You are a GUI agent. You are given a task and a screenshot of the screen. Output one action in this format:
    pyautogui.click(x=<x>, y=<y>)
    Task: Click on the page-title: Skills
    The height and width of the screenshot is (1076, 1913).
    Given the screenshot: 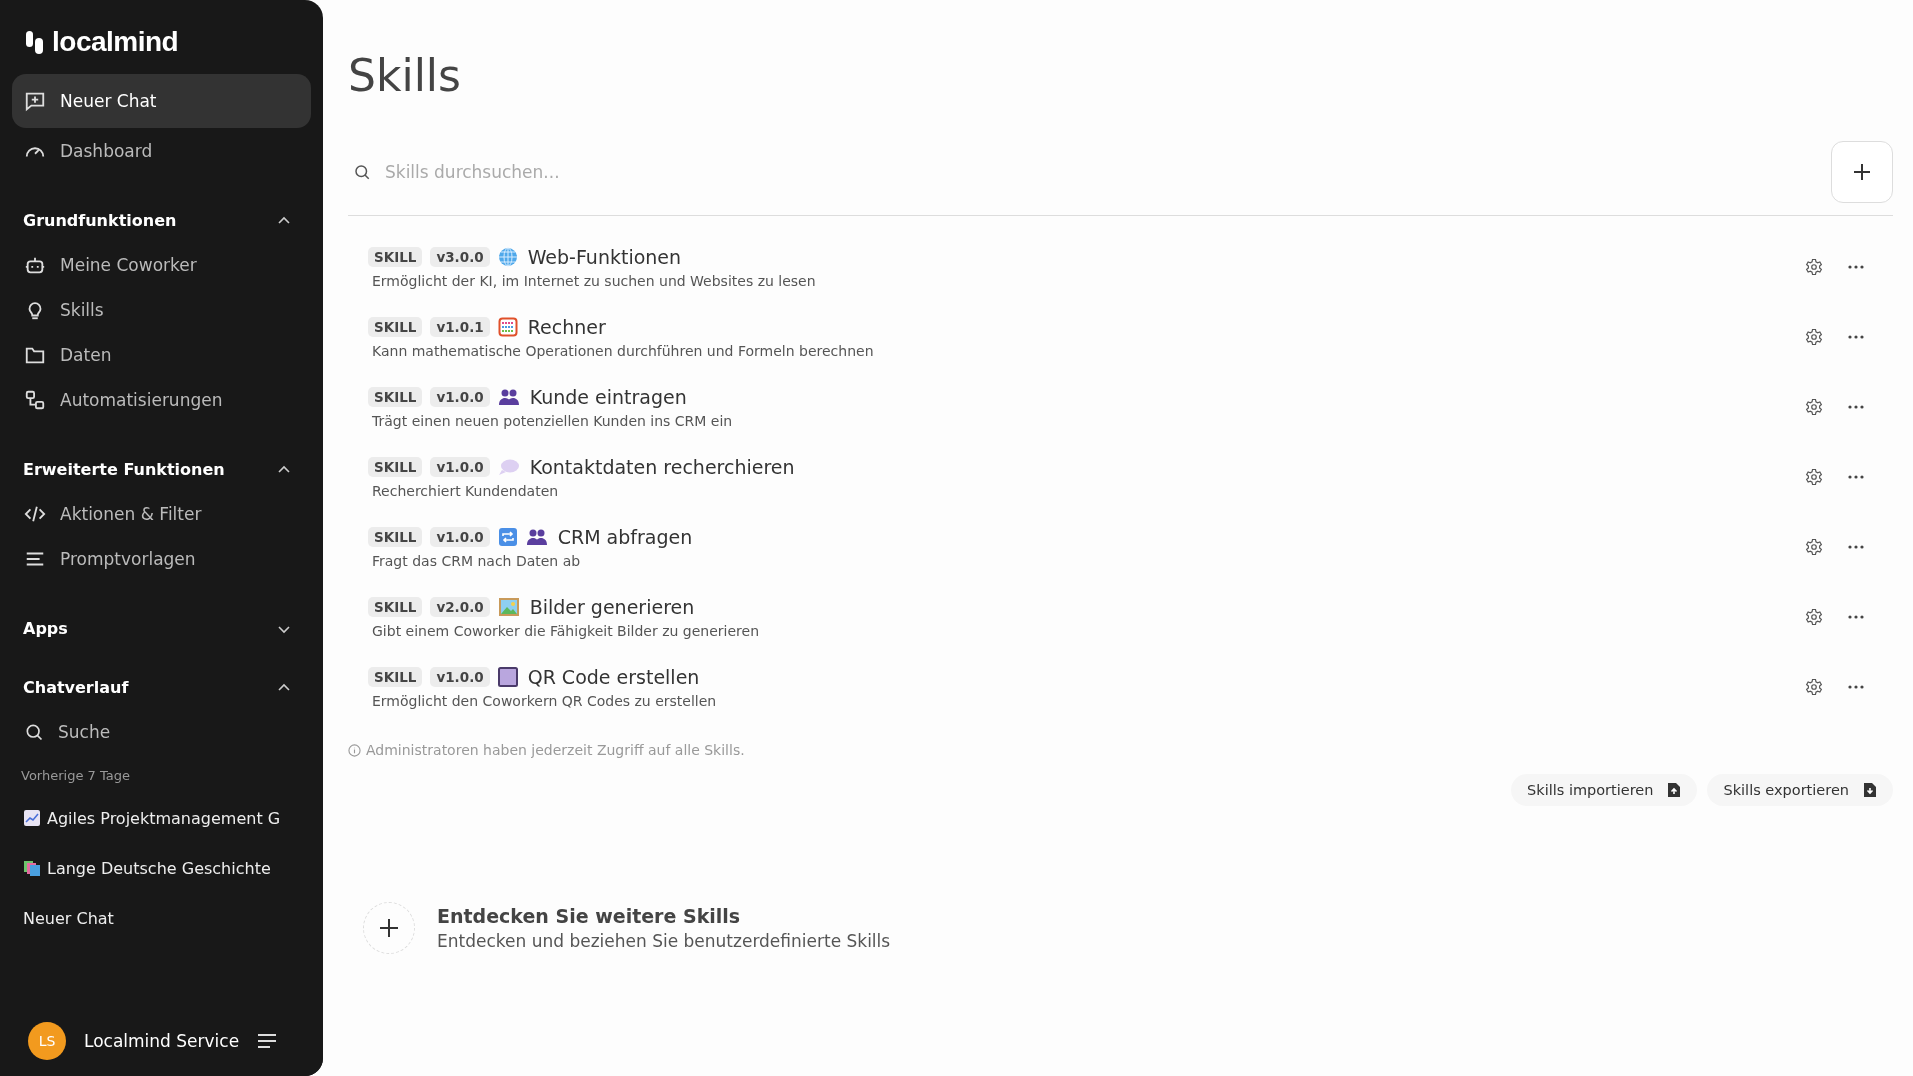 What is the action you would take?
    pyautogui.click(x=405, y=75)
    